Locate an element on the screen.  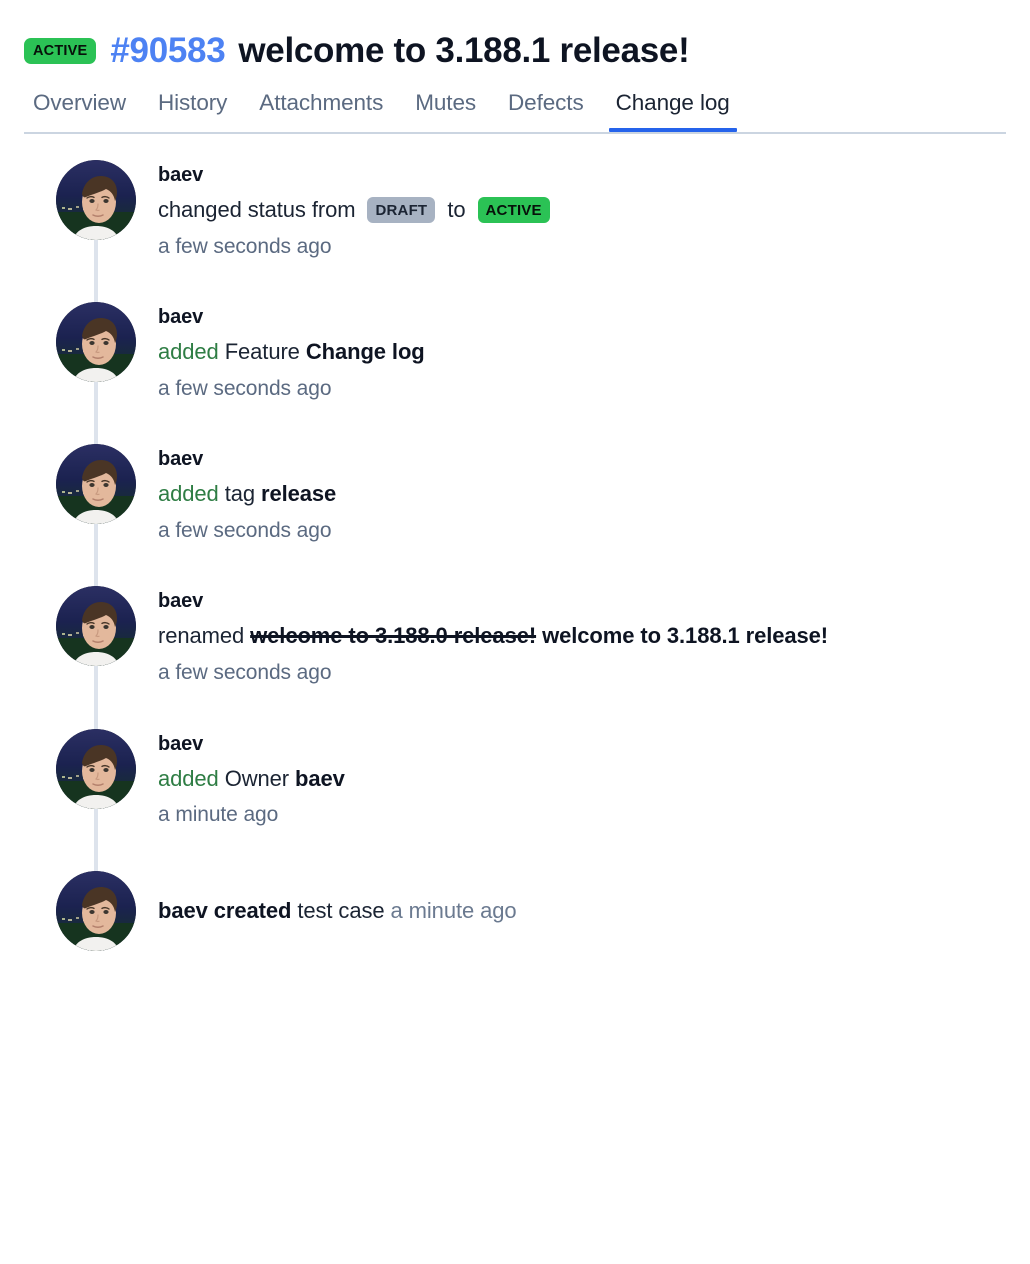
action-connector: to is located at coordinates (456, 209).